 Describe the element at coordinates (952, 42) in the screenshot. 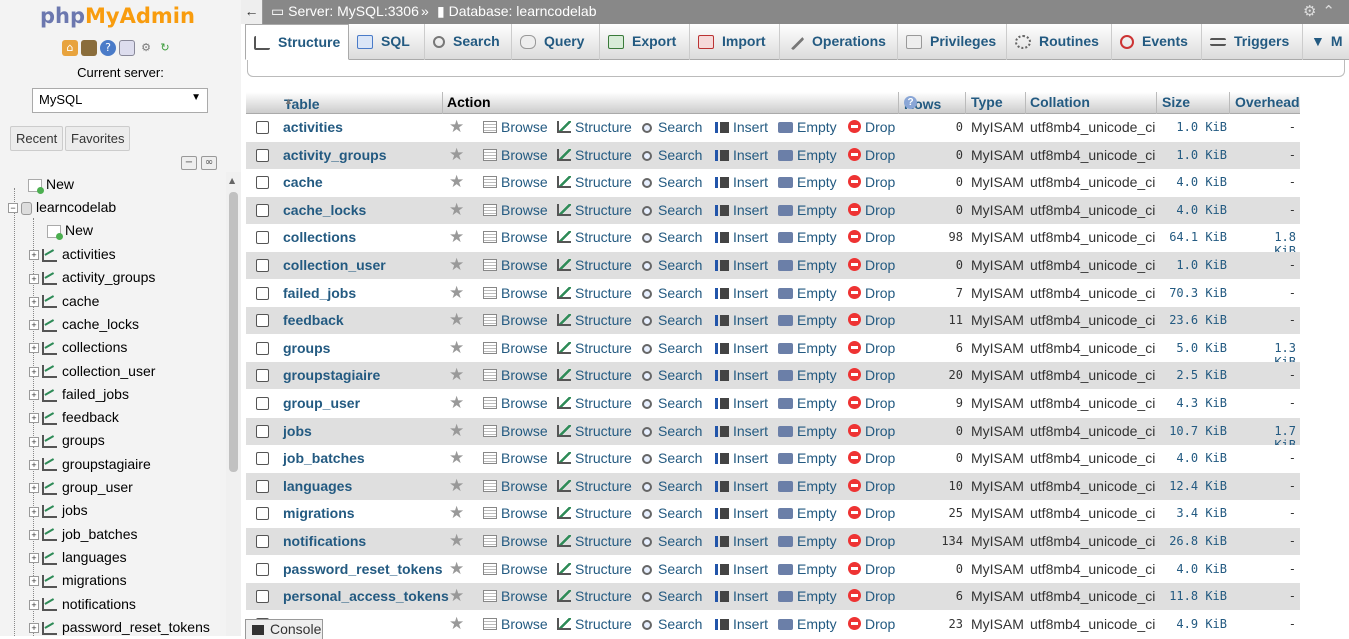

I see `tab-privileges: Privileges` at that location.